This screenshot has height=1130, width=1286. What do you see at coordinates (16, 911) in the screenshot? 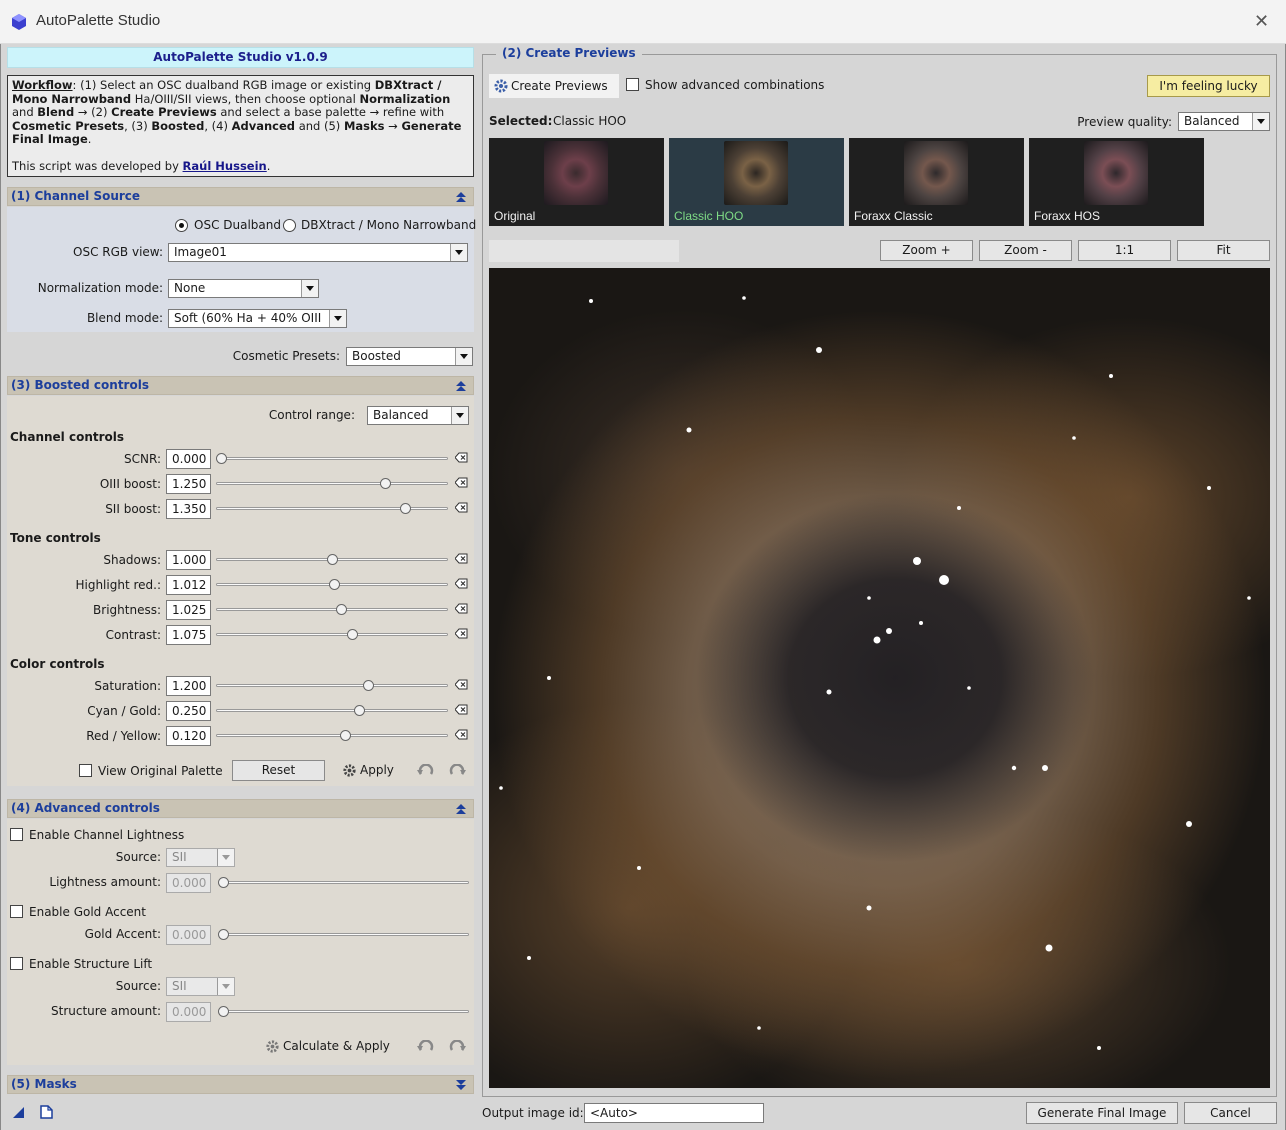
I see `enable-gold-accent-checkbox` at bounding box center [16, 911].